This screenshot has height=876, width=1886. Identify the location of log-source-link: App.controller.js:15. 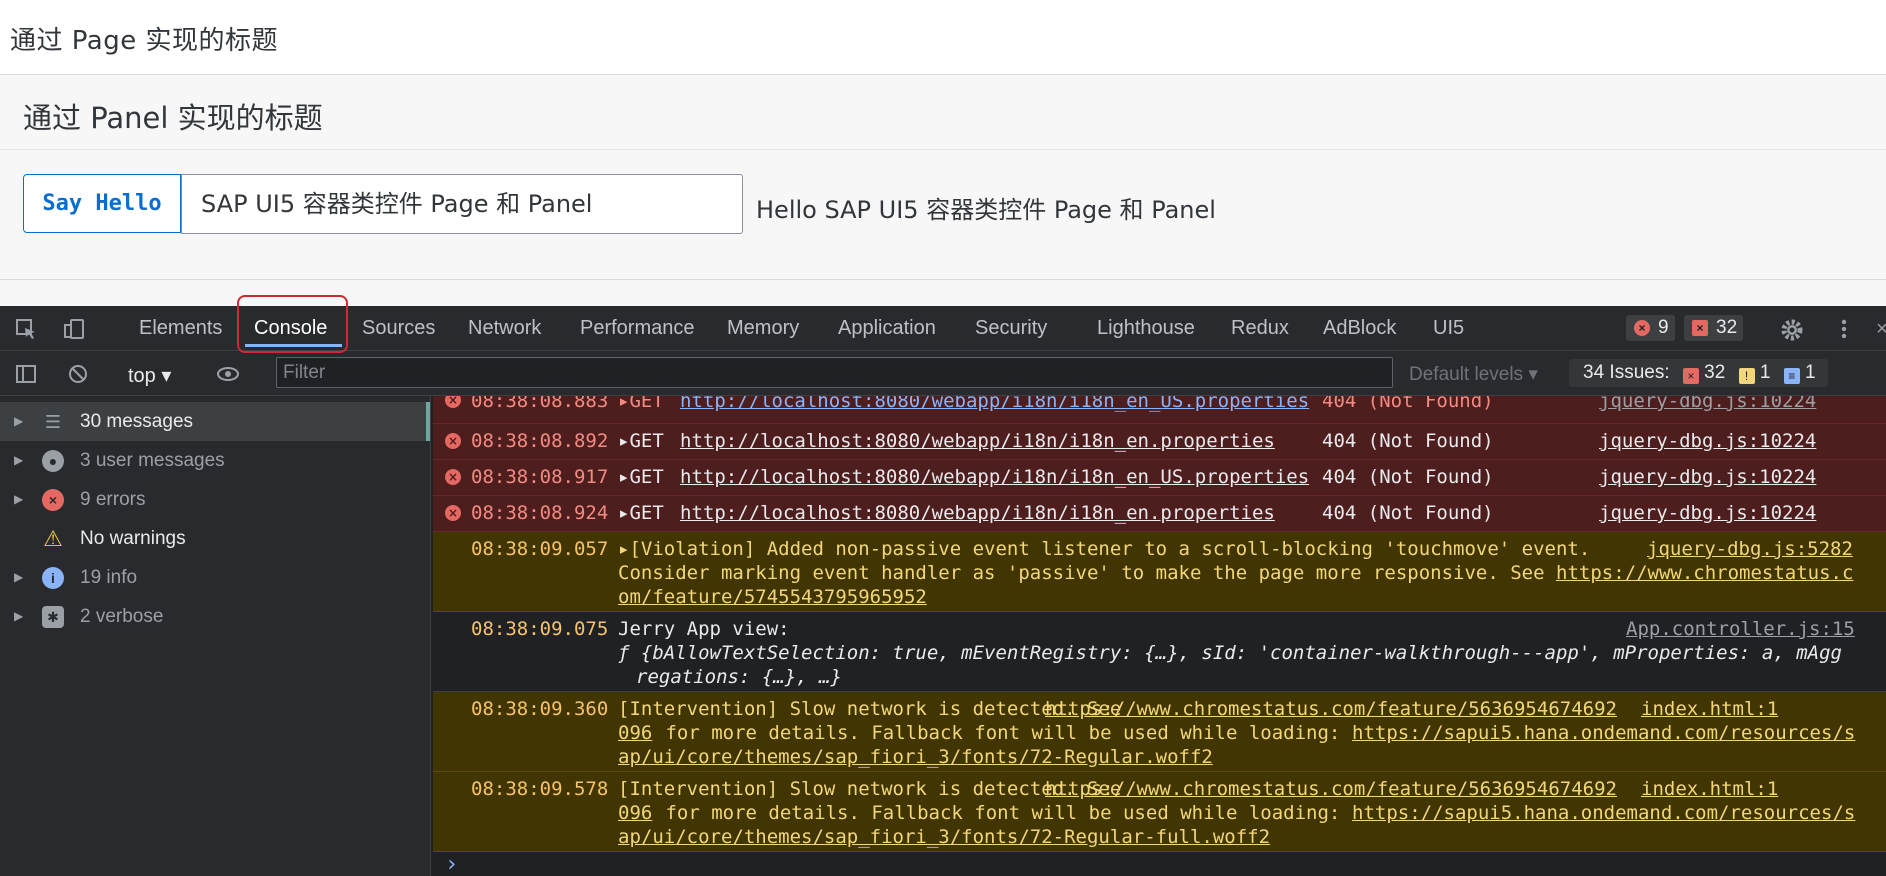
(1740, 629).